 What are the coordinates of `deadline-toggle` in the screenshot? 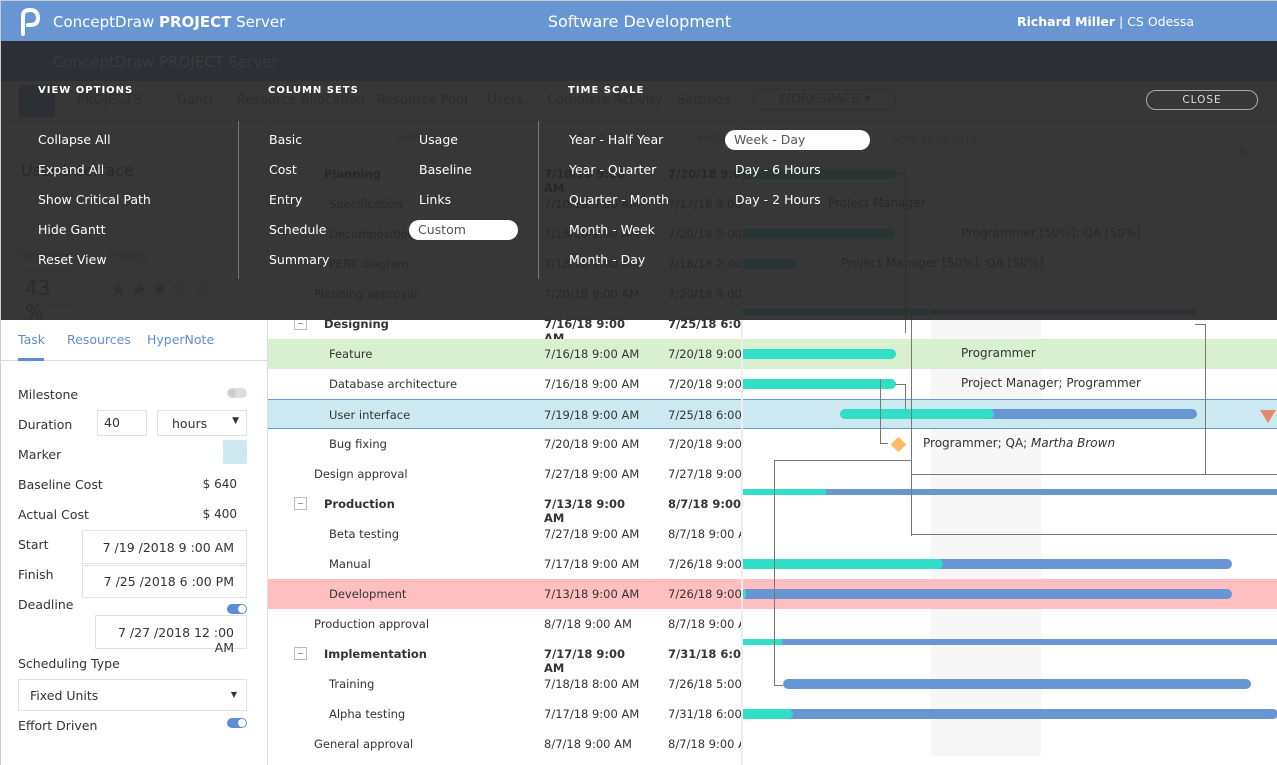 It's located at (237, 609).